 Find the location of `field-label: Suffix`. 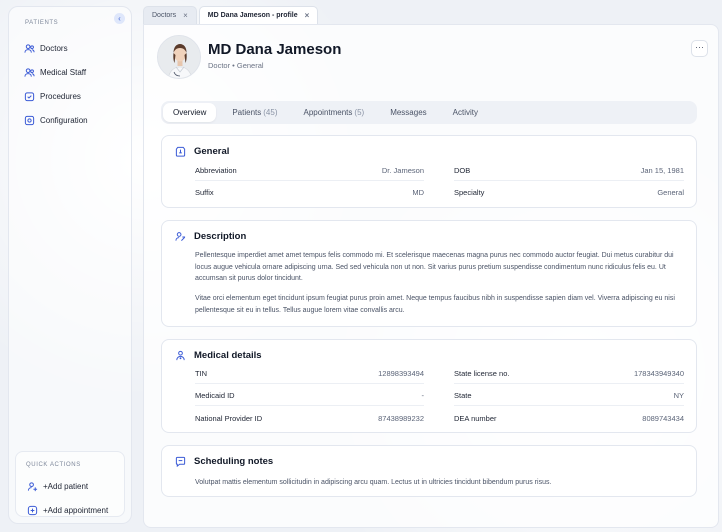

field-label: Suffix is located at coordinates (204, 192).